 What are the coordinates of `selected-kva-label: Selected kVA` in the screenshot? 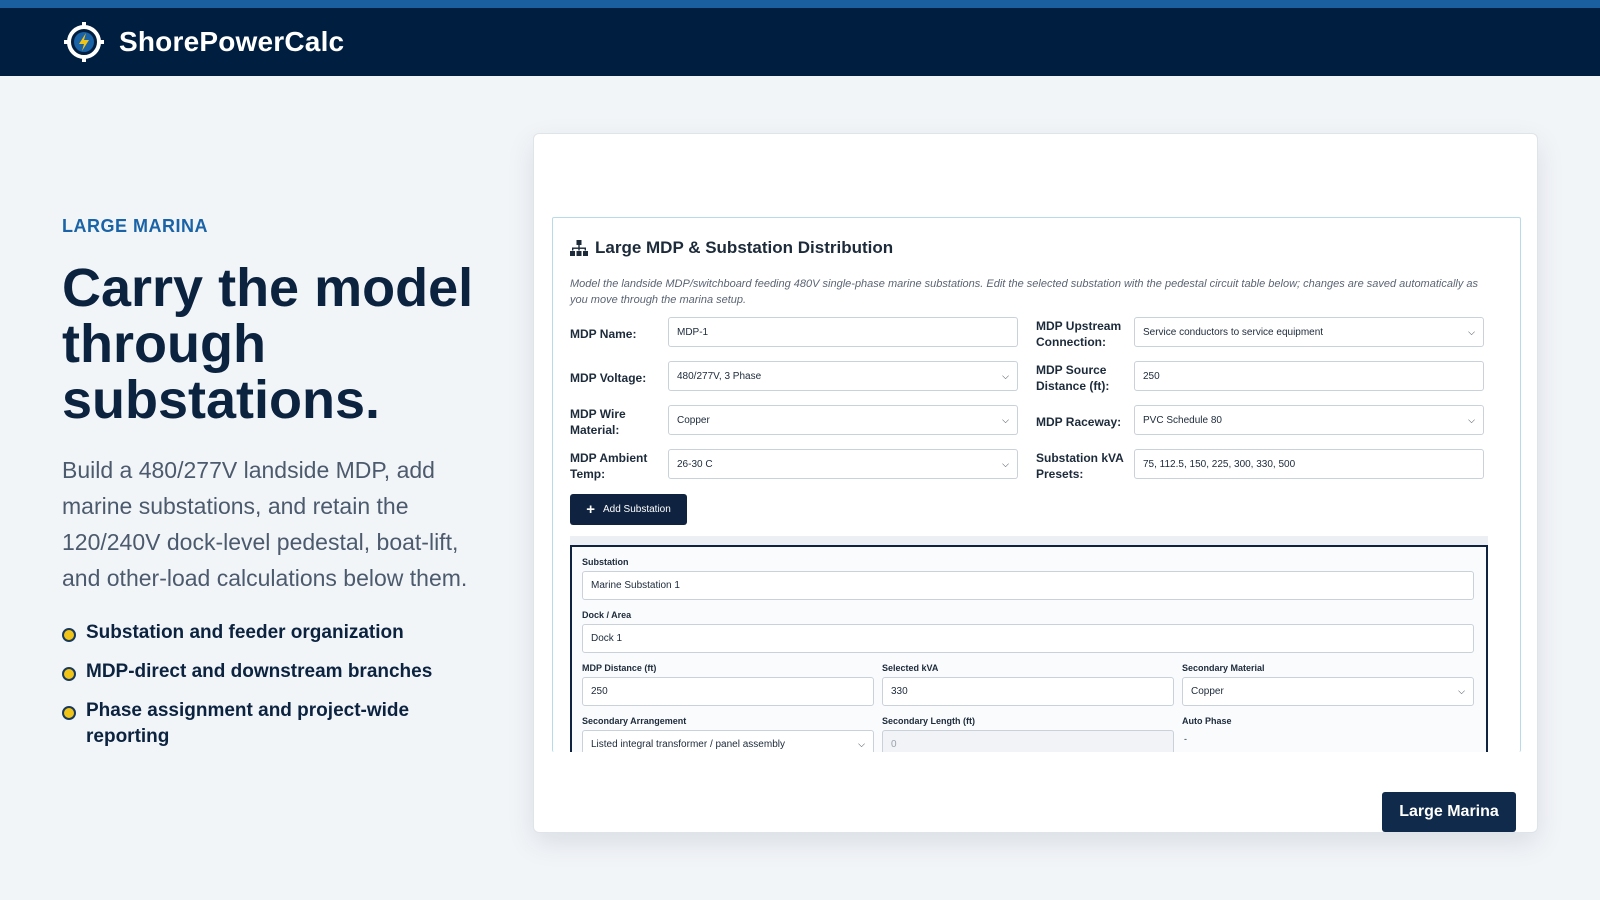 It's located at (910, 668).